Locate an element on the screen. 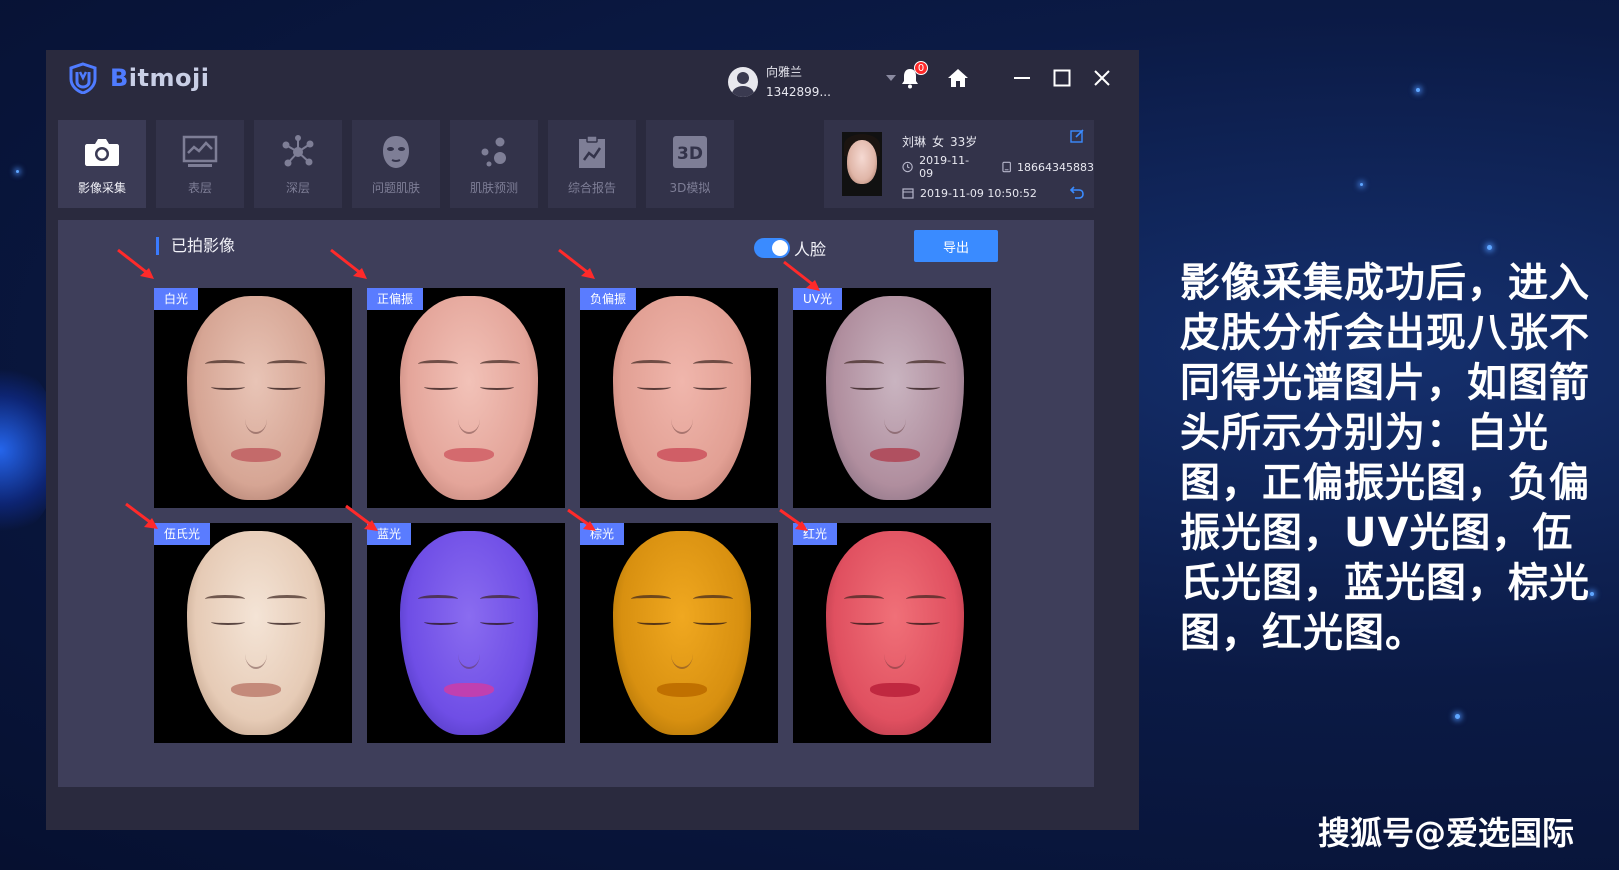  user-name: 向雅兰 is located at coordinates (784, 72).